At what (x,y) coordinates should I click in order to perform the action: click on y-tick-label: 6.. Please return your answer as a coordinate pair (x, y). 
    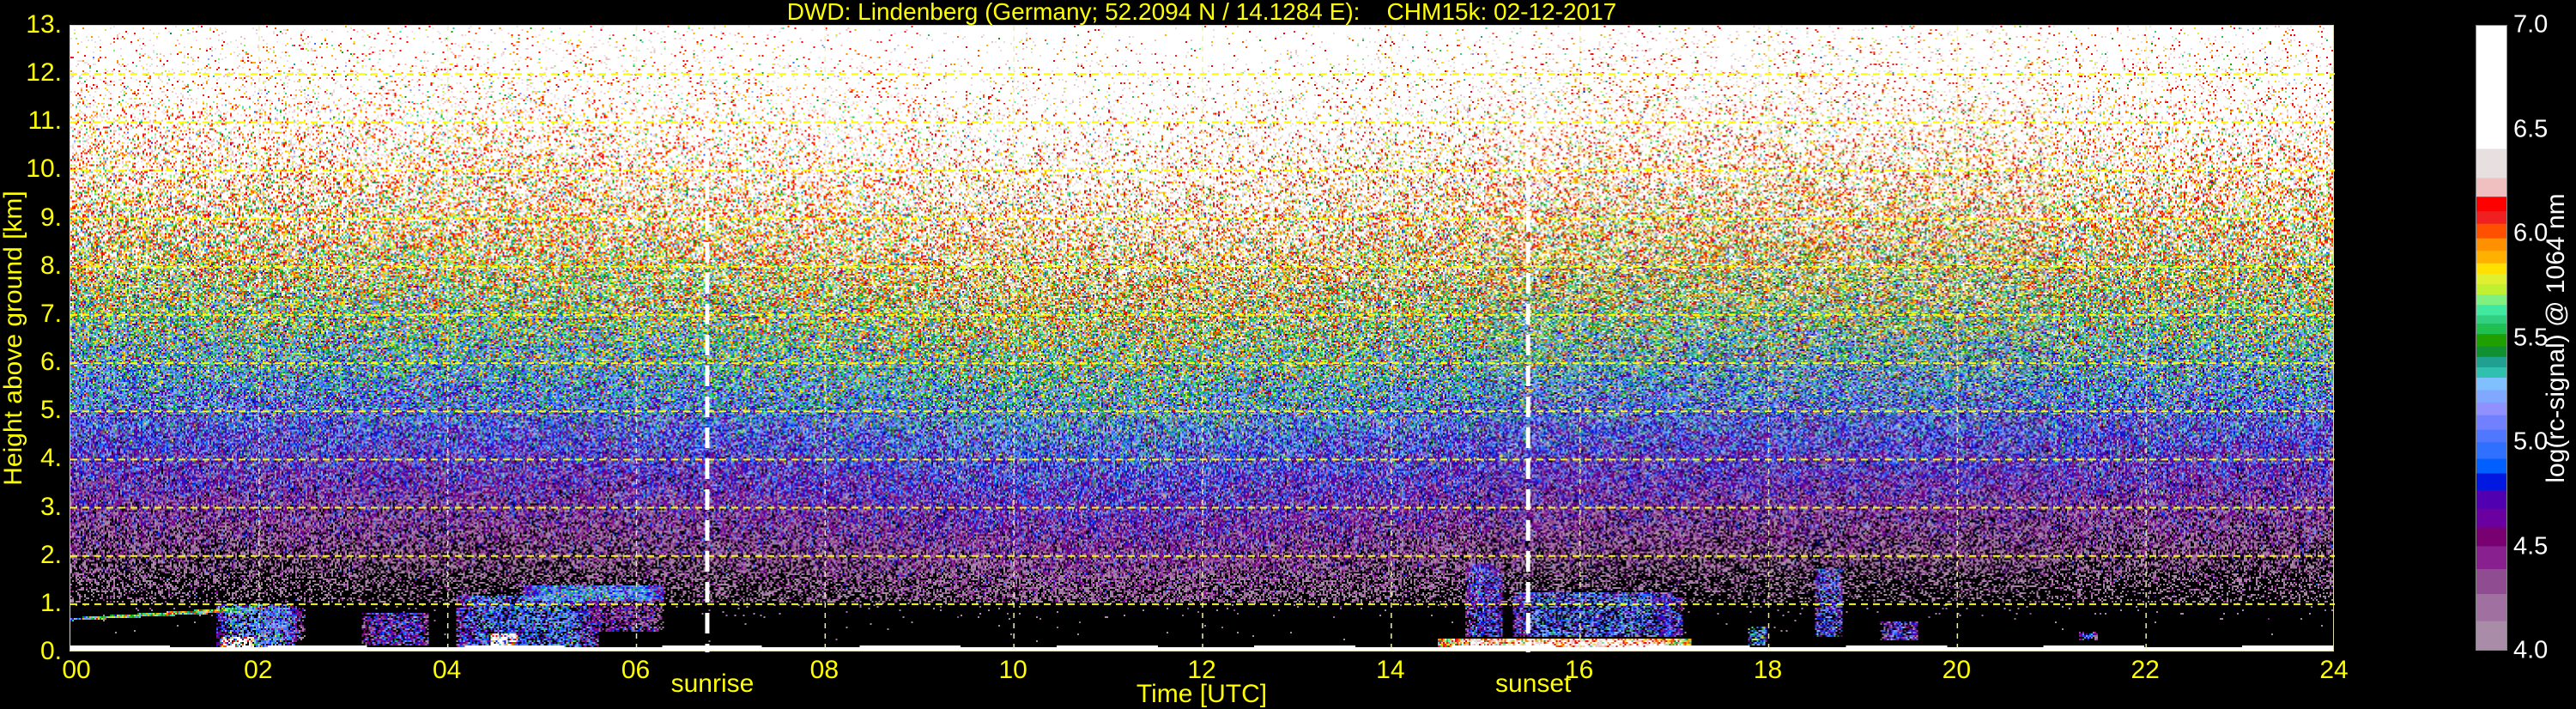
    Looking at the image, I should click on (50, 362).